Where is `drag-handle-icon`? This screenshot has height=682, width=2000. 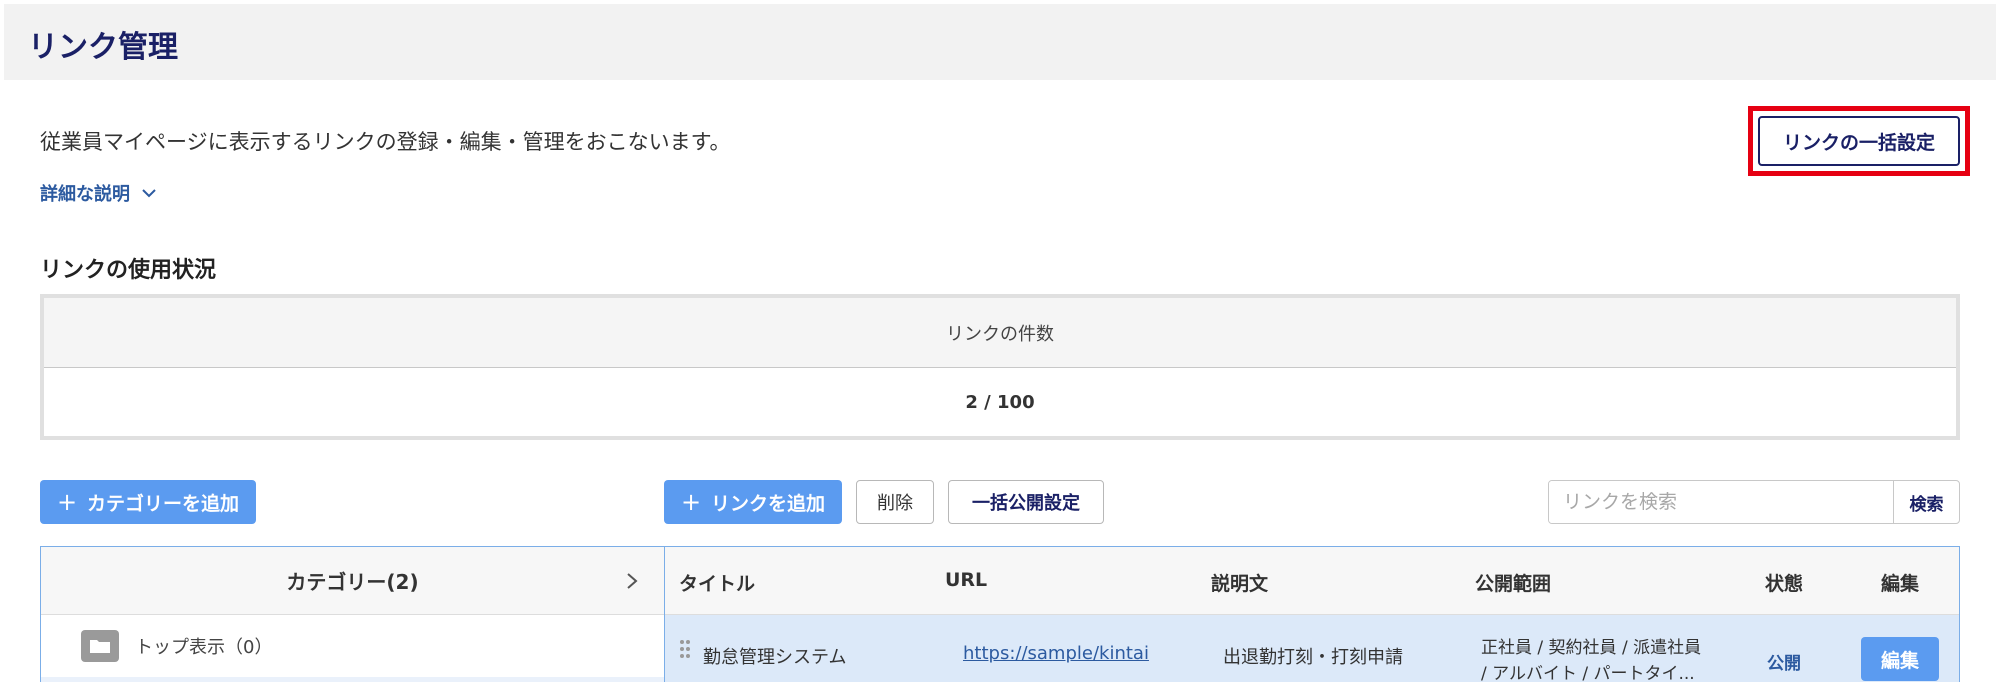 drag-handle-icon is located at coordinates (685, 649).